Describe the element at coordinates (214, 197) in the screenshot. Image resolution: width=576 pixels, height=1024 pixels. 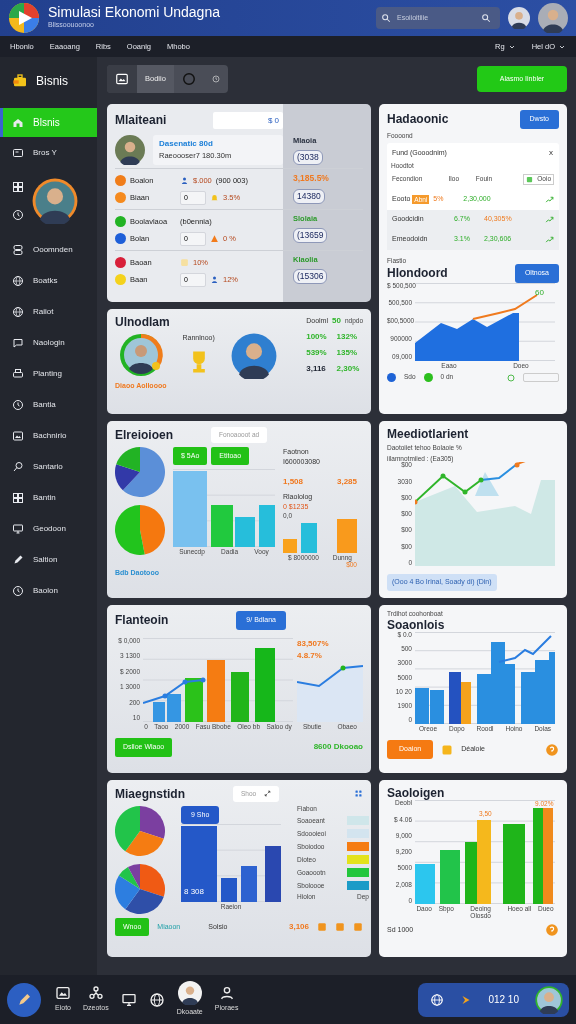
I see `bell-icon` at that location.